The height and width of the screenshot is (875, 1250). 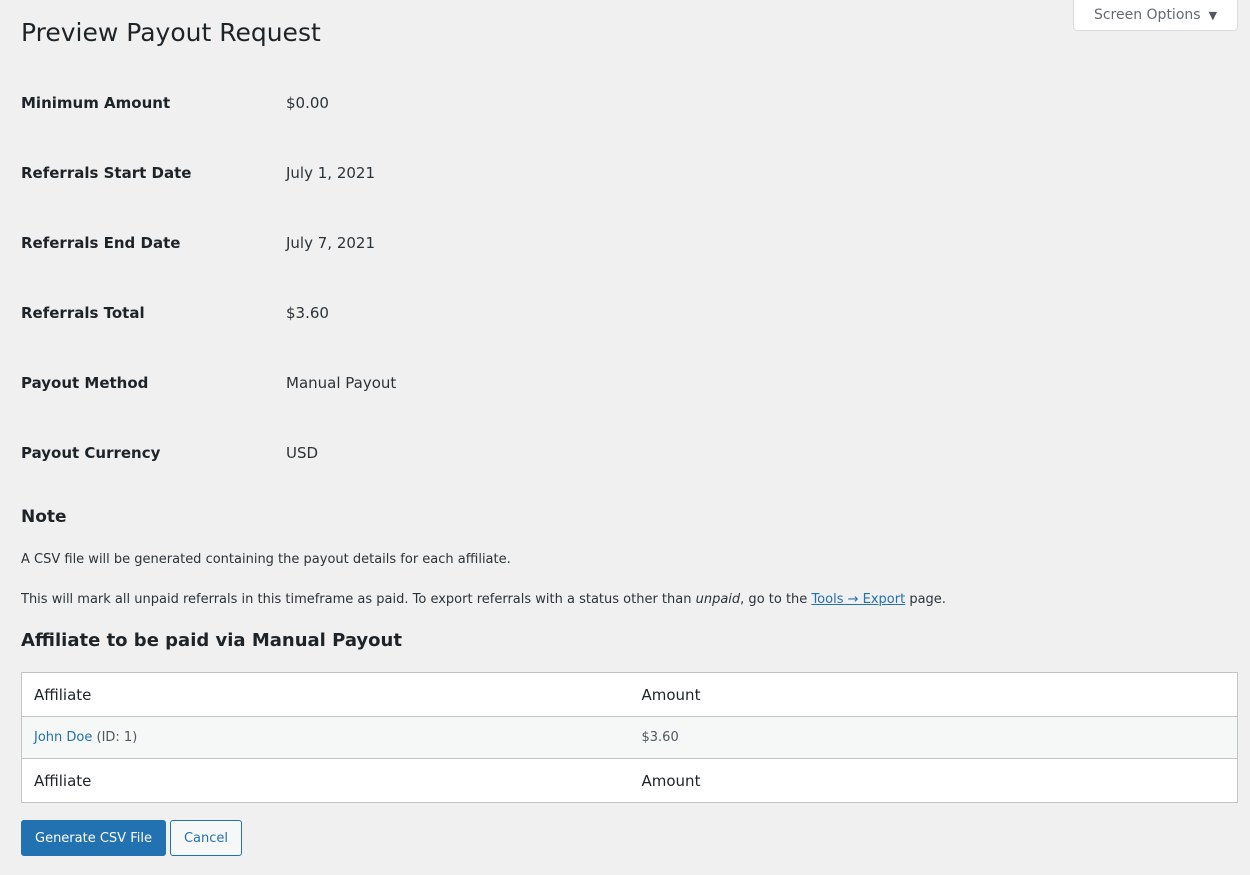 I want to click on detail-value: $3.60, so click(x=307, y=313).